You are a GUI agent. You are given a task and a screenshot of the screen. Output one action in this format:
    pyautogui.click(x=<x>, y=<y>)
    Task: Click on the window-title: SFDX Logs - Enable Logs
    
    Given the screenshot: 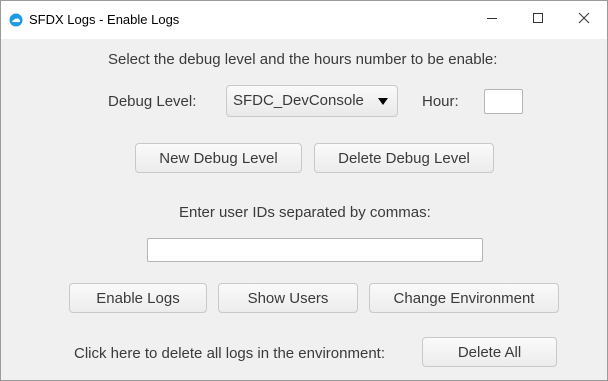 What is the action you would take?
    pyautogui.click(x=104, y=19)
    